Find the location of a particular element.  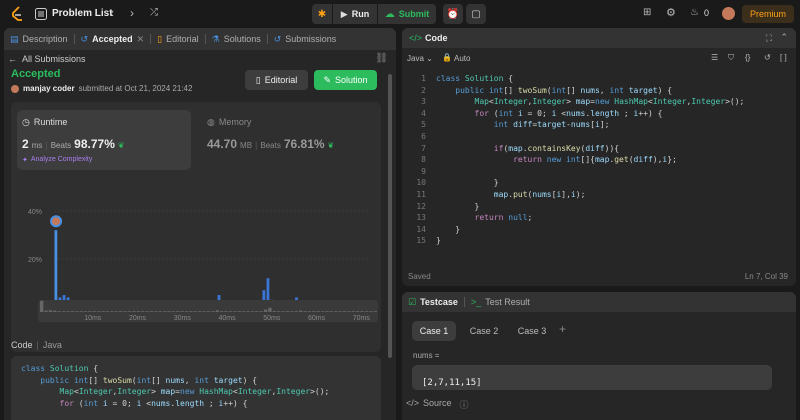

premium-button: Premium is located at coordinates (768, 14).